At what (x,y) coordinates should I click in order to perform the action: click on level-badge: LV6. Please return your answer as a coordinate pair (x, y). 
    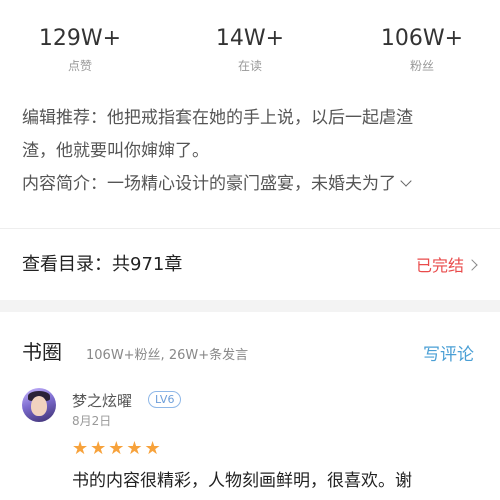
    Looking at the image, I should click on (165, 399).